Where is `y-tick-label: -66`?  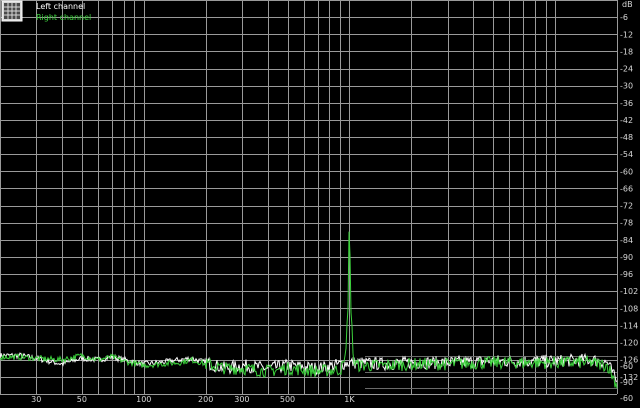
y-tick-label: -66 is located at coordinates (626, 188).